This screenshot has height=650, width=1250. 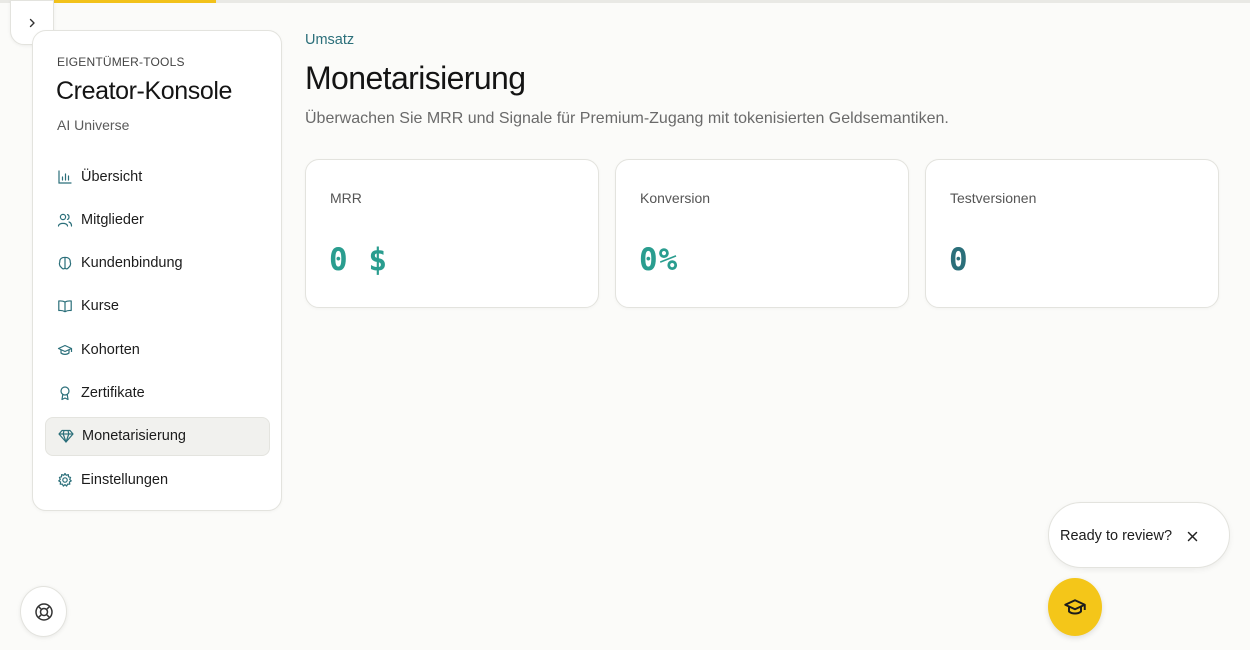 I want to click on bar-chart-icon, so click(x=65, y=176).